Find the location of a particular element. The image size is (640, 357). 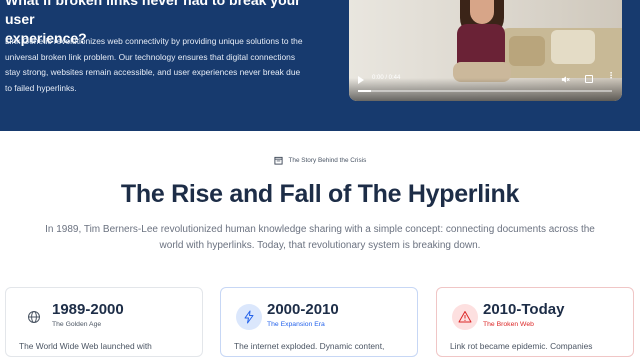

video-frame-person-face is located at coordinates (482, 12).